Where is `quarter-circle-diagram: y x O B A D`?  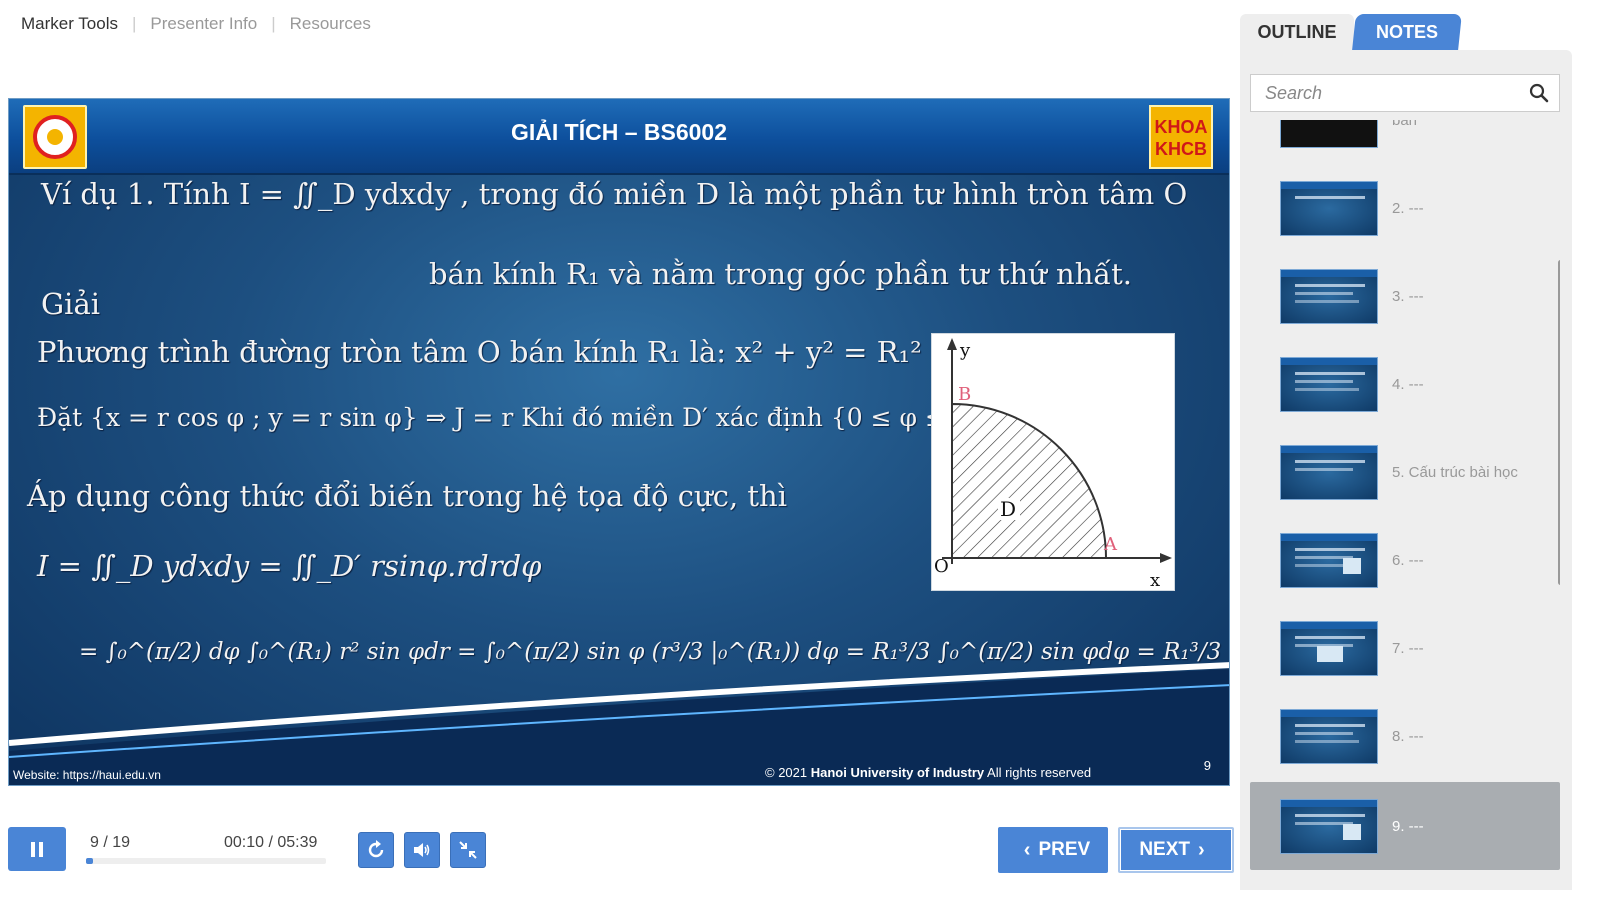
quarter-circle-diagram: y x O B A D is located at coordinates (1053, 462).